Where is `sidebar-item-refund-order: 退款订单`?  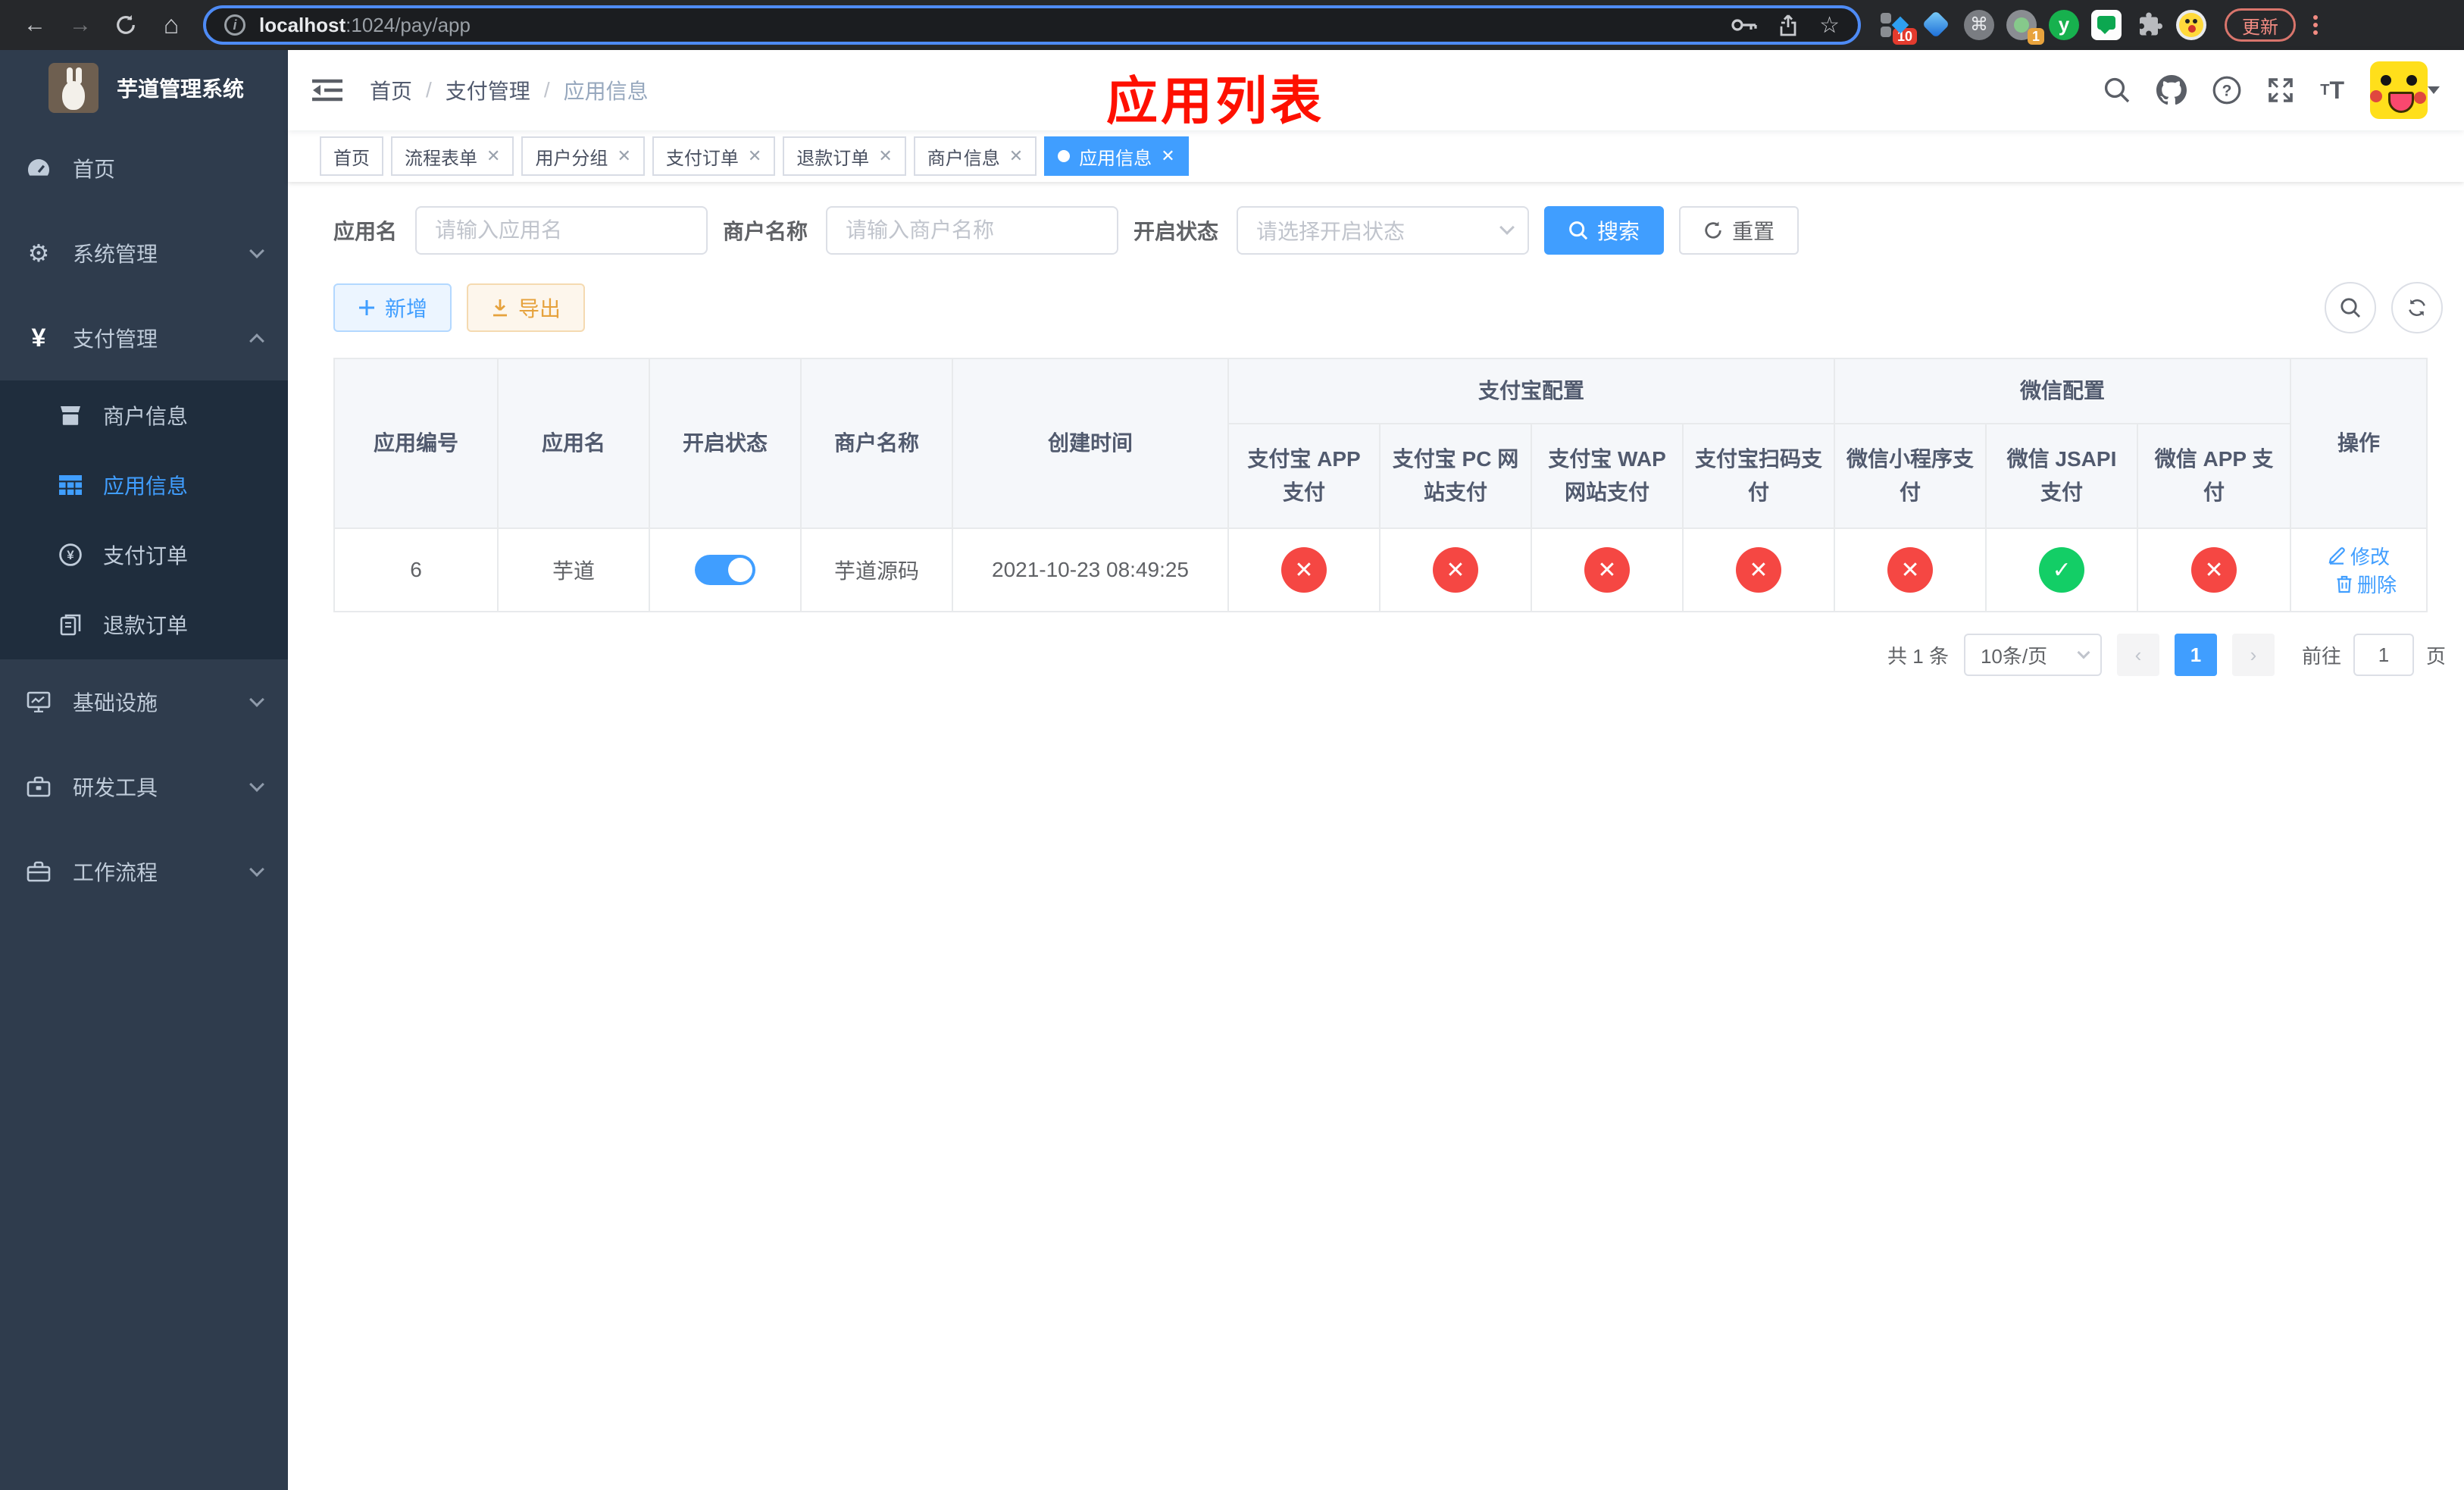 sidebar-item-refund-order: 退款订单 is located at coordinates (144, 624).